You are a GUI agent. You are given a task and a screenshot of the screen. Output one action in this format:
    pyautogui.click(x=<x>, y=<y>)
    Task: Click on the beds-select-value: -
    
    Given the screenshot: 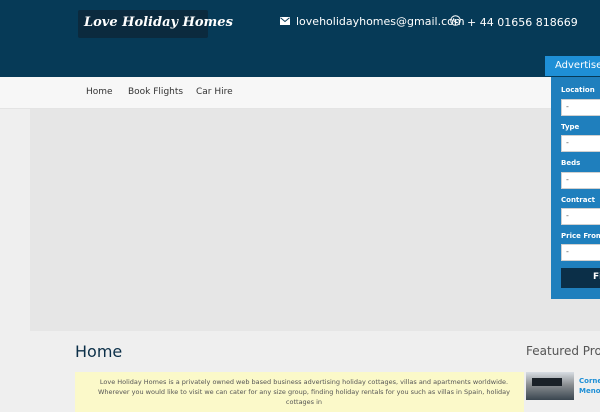 What is the action you would take?
    pyautogui.click(x=567, y=179)
    